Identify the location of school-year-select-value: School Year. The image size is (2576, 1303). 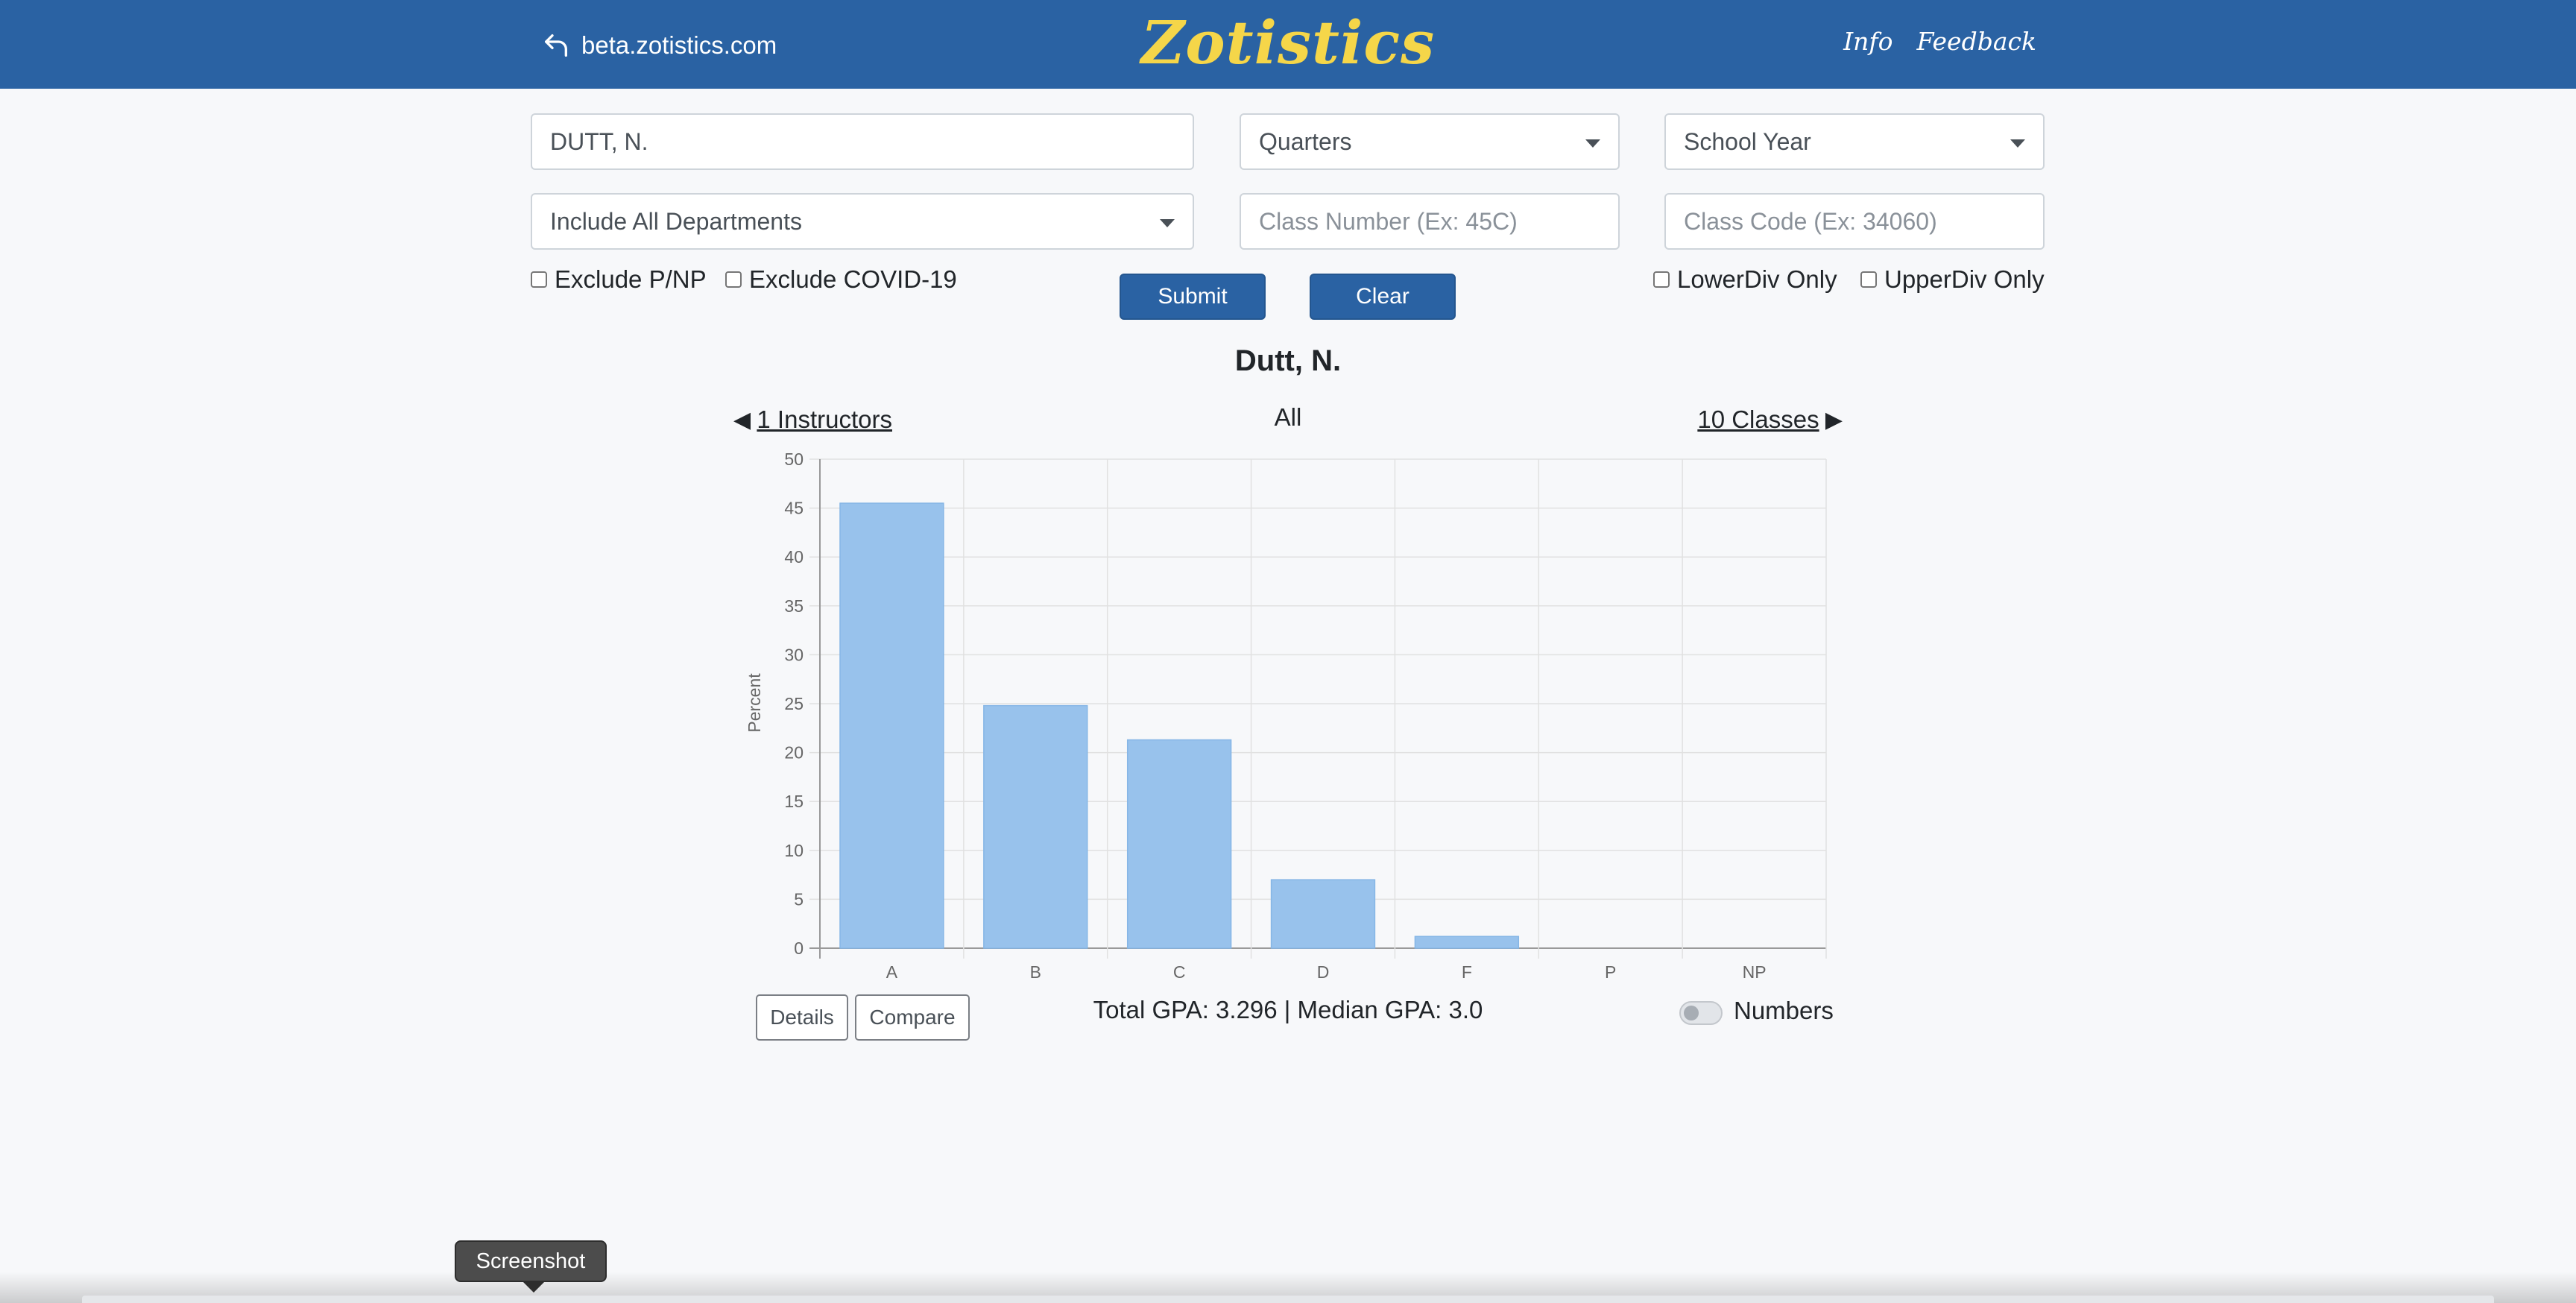
(1747, 141).